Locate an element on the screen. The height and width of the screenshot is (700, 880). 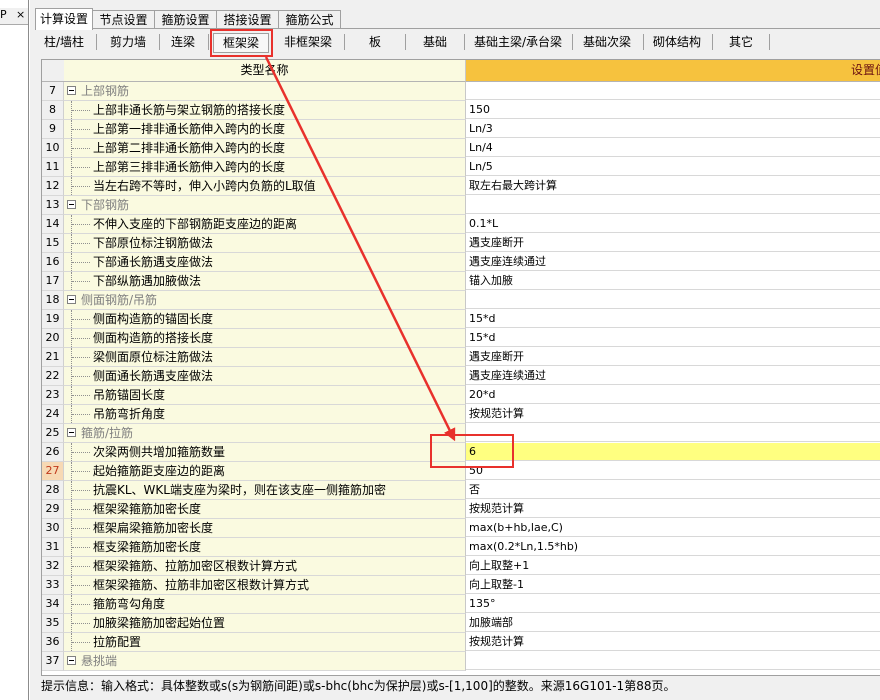
table-row: 8 上部非通长筋与架立钢筋的搭接长度 150 is located at coordinates (461, 110).